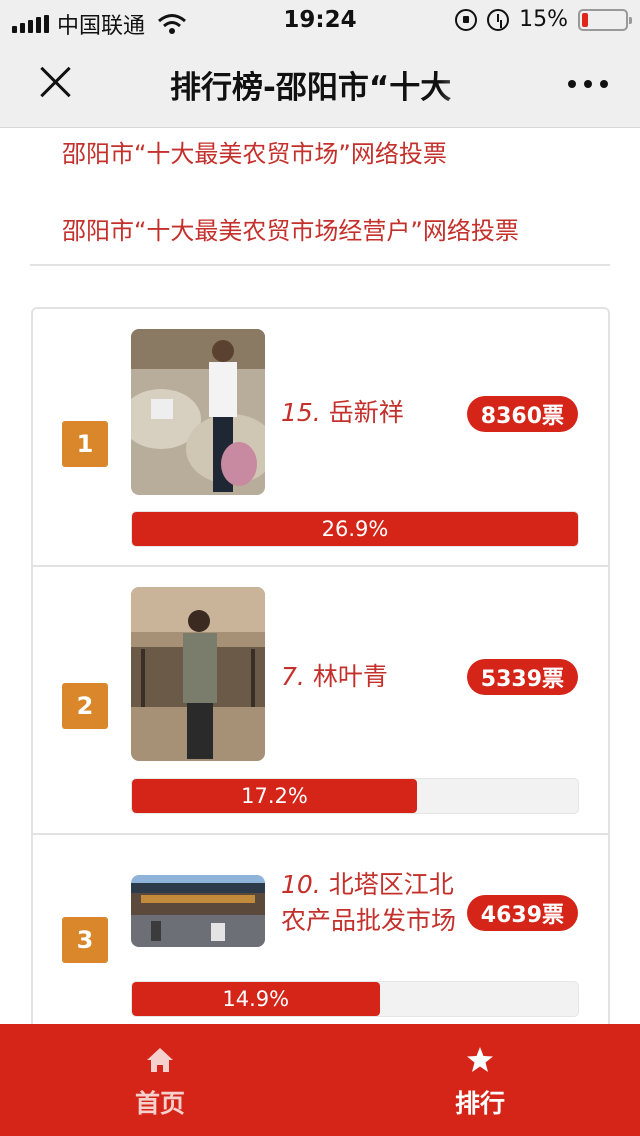 The height and width of the screenshot is (1136, 640). What do you see at coordinates (160, 1060) in the screenshot?
I see `home-icon` at bounding box center [160, 1060].